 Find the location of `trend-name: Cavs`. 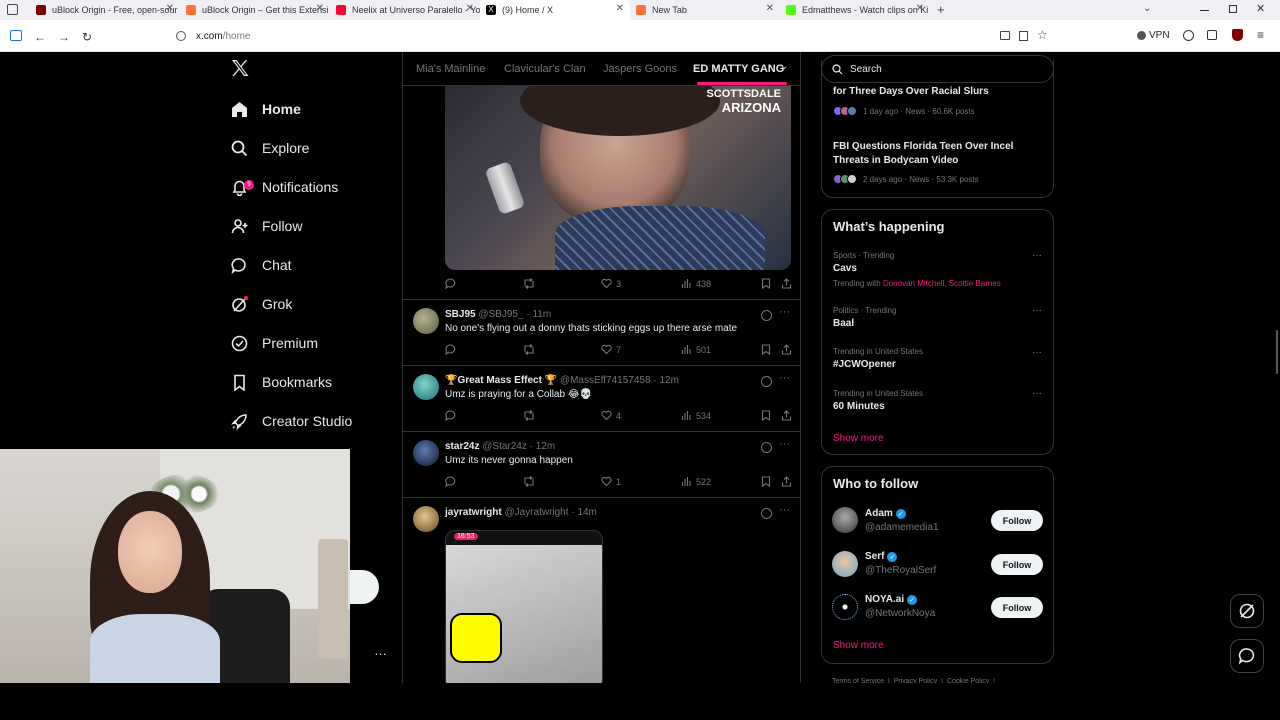

trend-name: Cavs is located at coordinates (845, 268).